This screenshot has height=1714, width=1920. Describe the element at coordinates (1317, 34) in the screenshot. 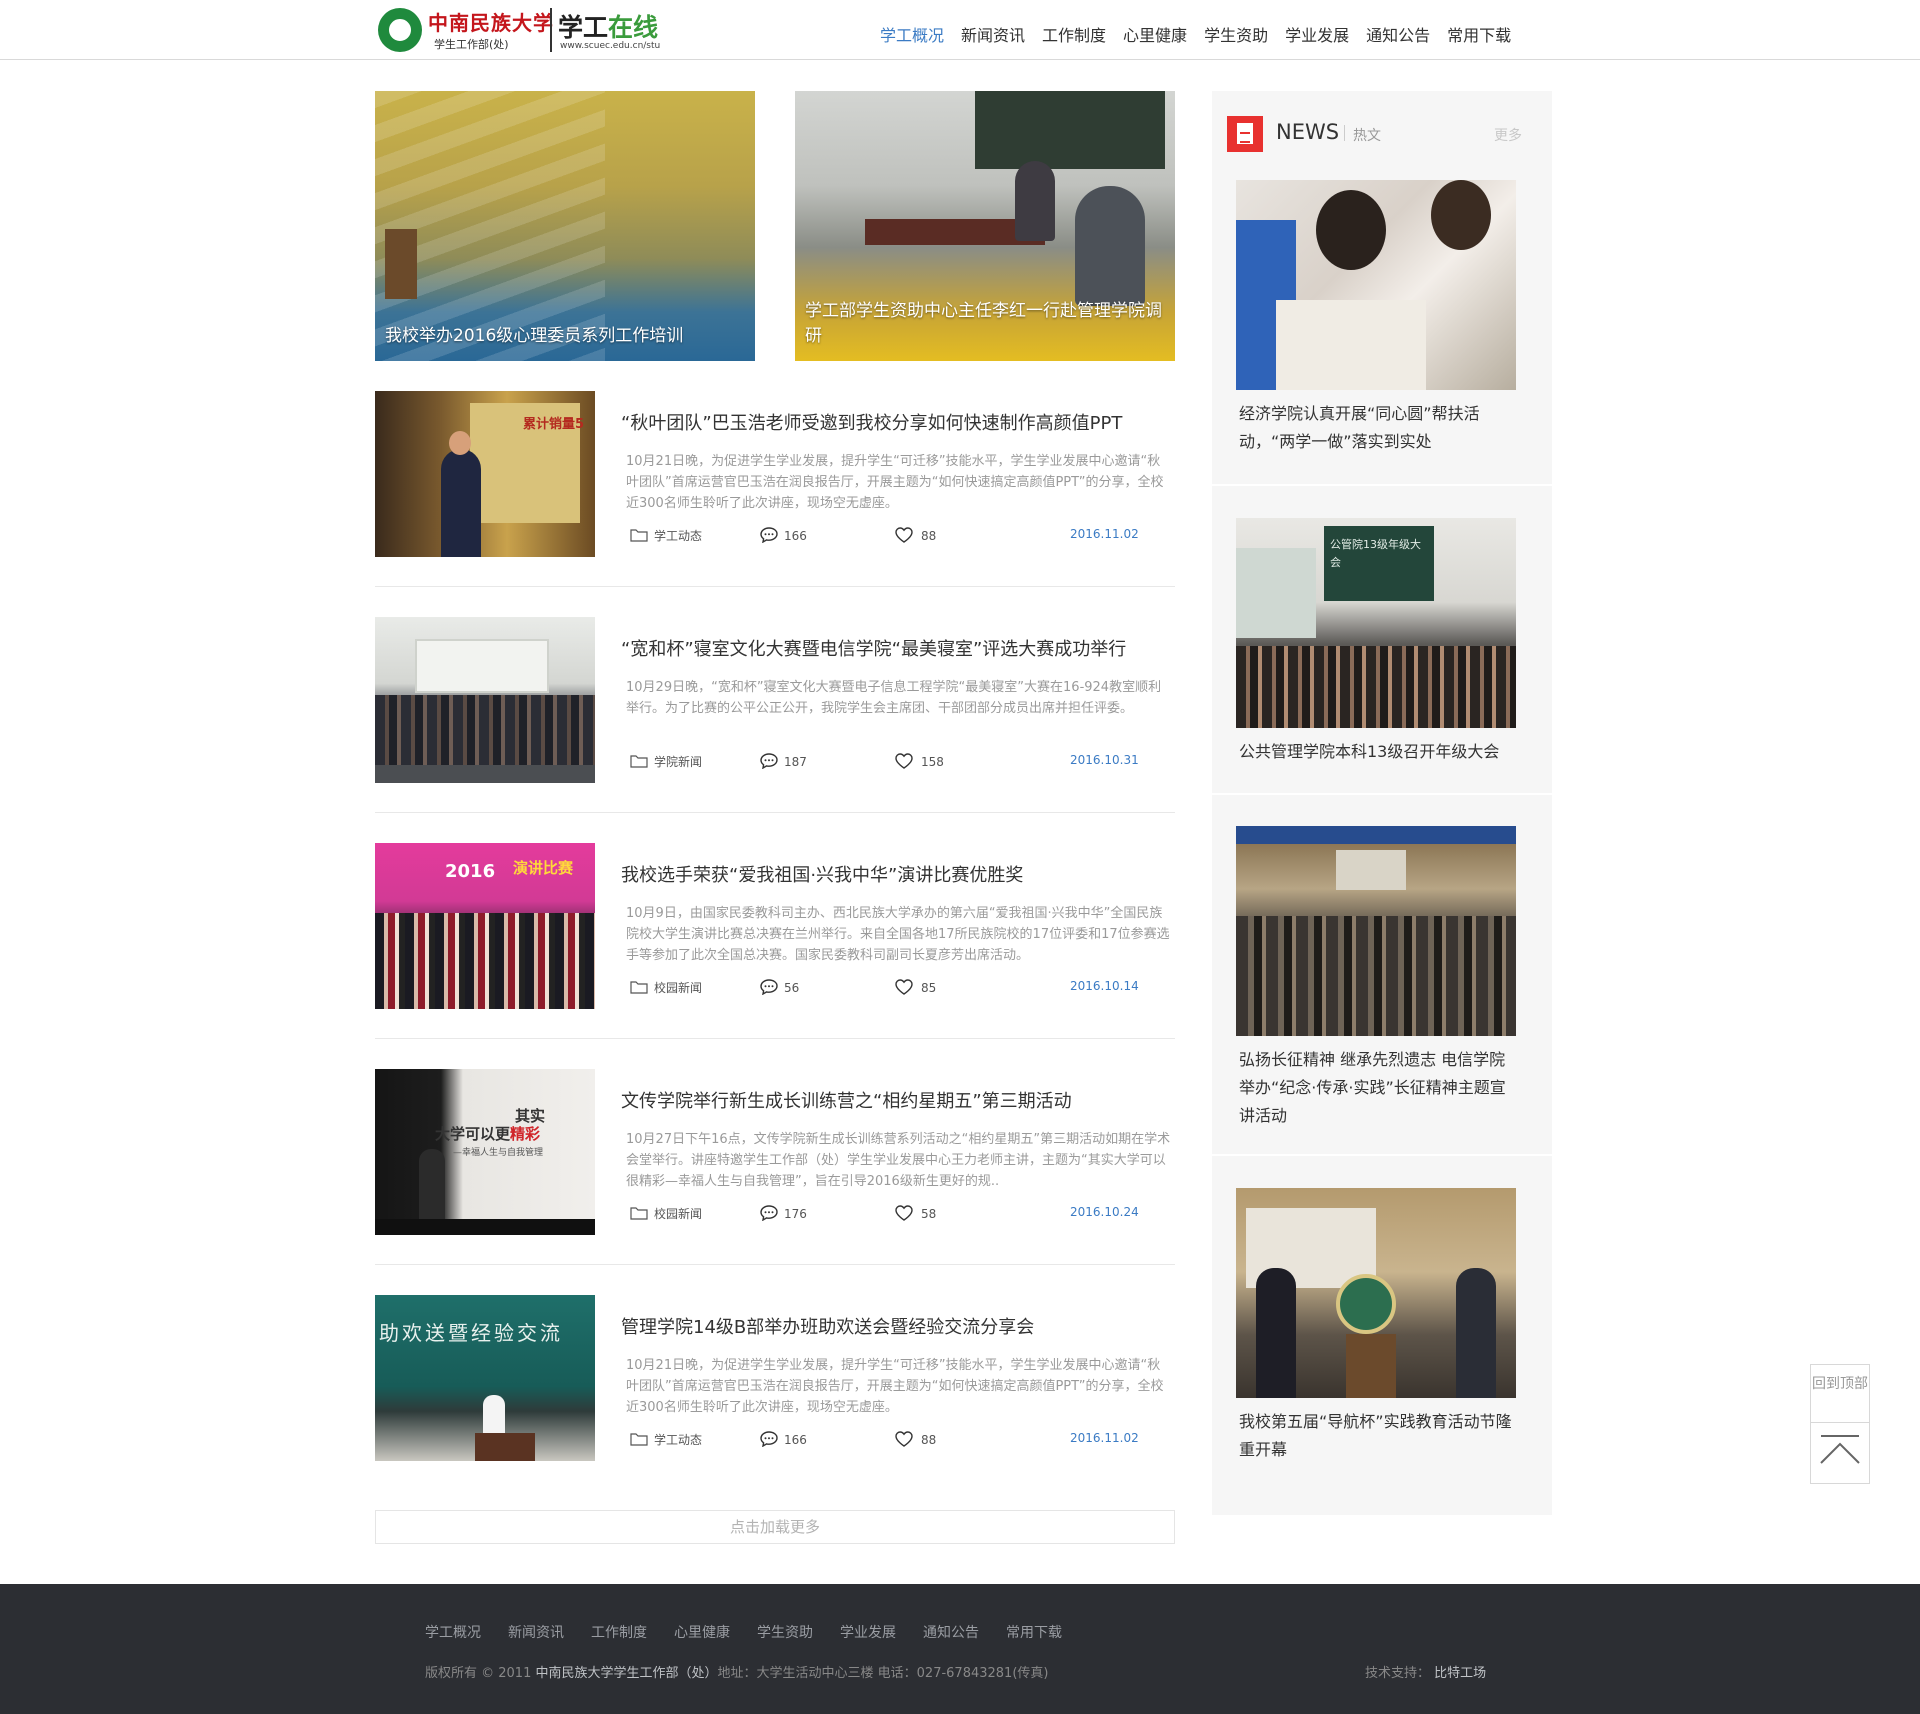

I see `nav-item-academic: 学业发展` at that location.